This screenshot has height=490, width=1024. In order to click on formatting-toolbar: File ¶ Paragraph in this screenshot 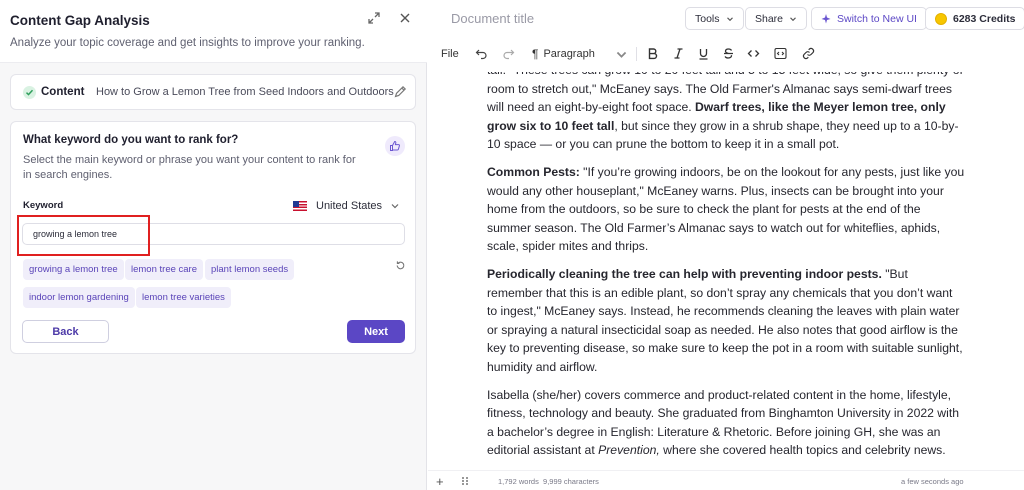, I will do `click(726, 54)`.